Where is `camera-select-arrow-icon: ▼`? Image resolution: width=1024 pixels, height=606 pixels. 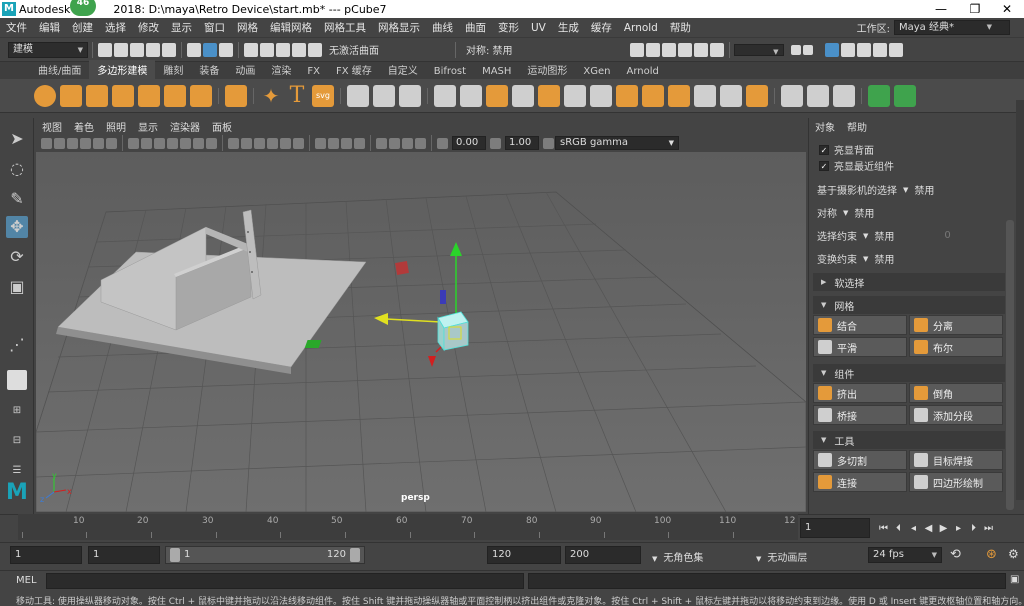
camera-select-arrow-icon: ▼ is located at coordinates (905, 190).